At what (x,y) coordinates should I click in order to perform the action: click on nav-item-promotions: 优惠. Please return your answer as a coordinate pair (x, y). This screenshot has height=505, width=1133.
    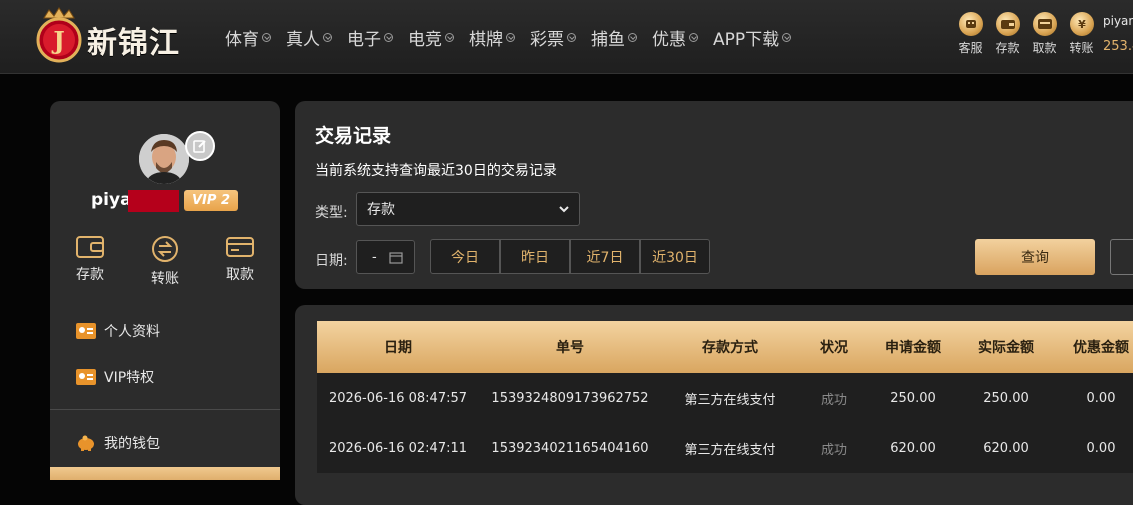
    Looking at the image, I should click on (675, 37).